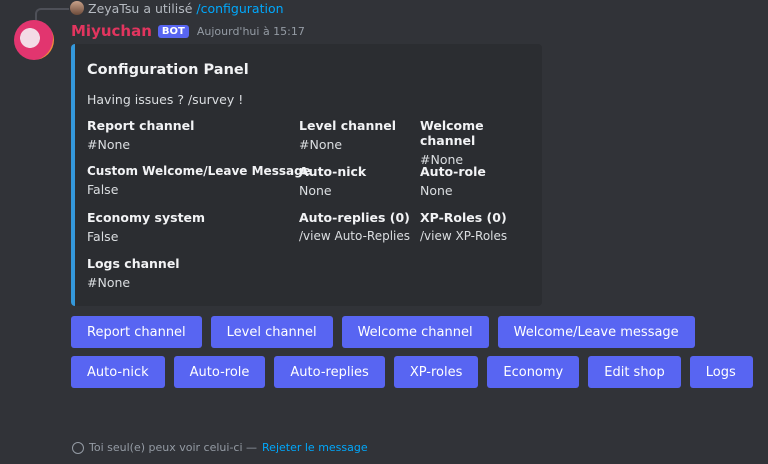  What do you see at coordinates (634, 372) in the screenshot?
I see `edit-shop-button: Edit shop` at bounding box center [634, 372].